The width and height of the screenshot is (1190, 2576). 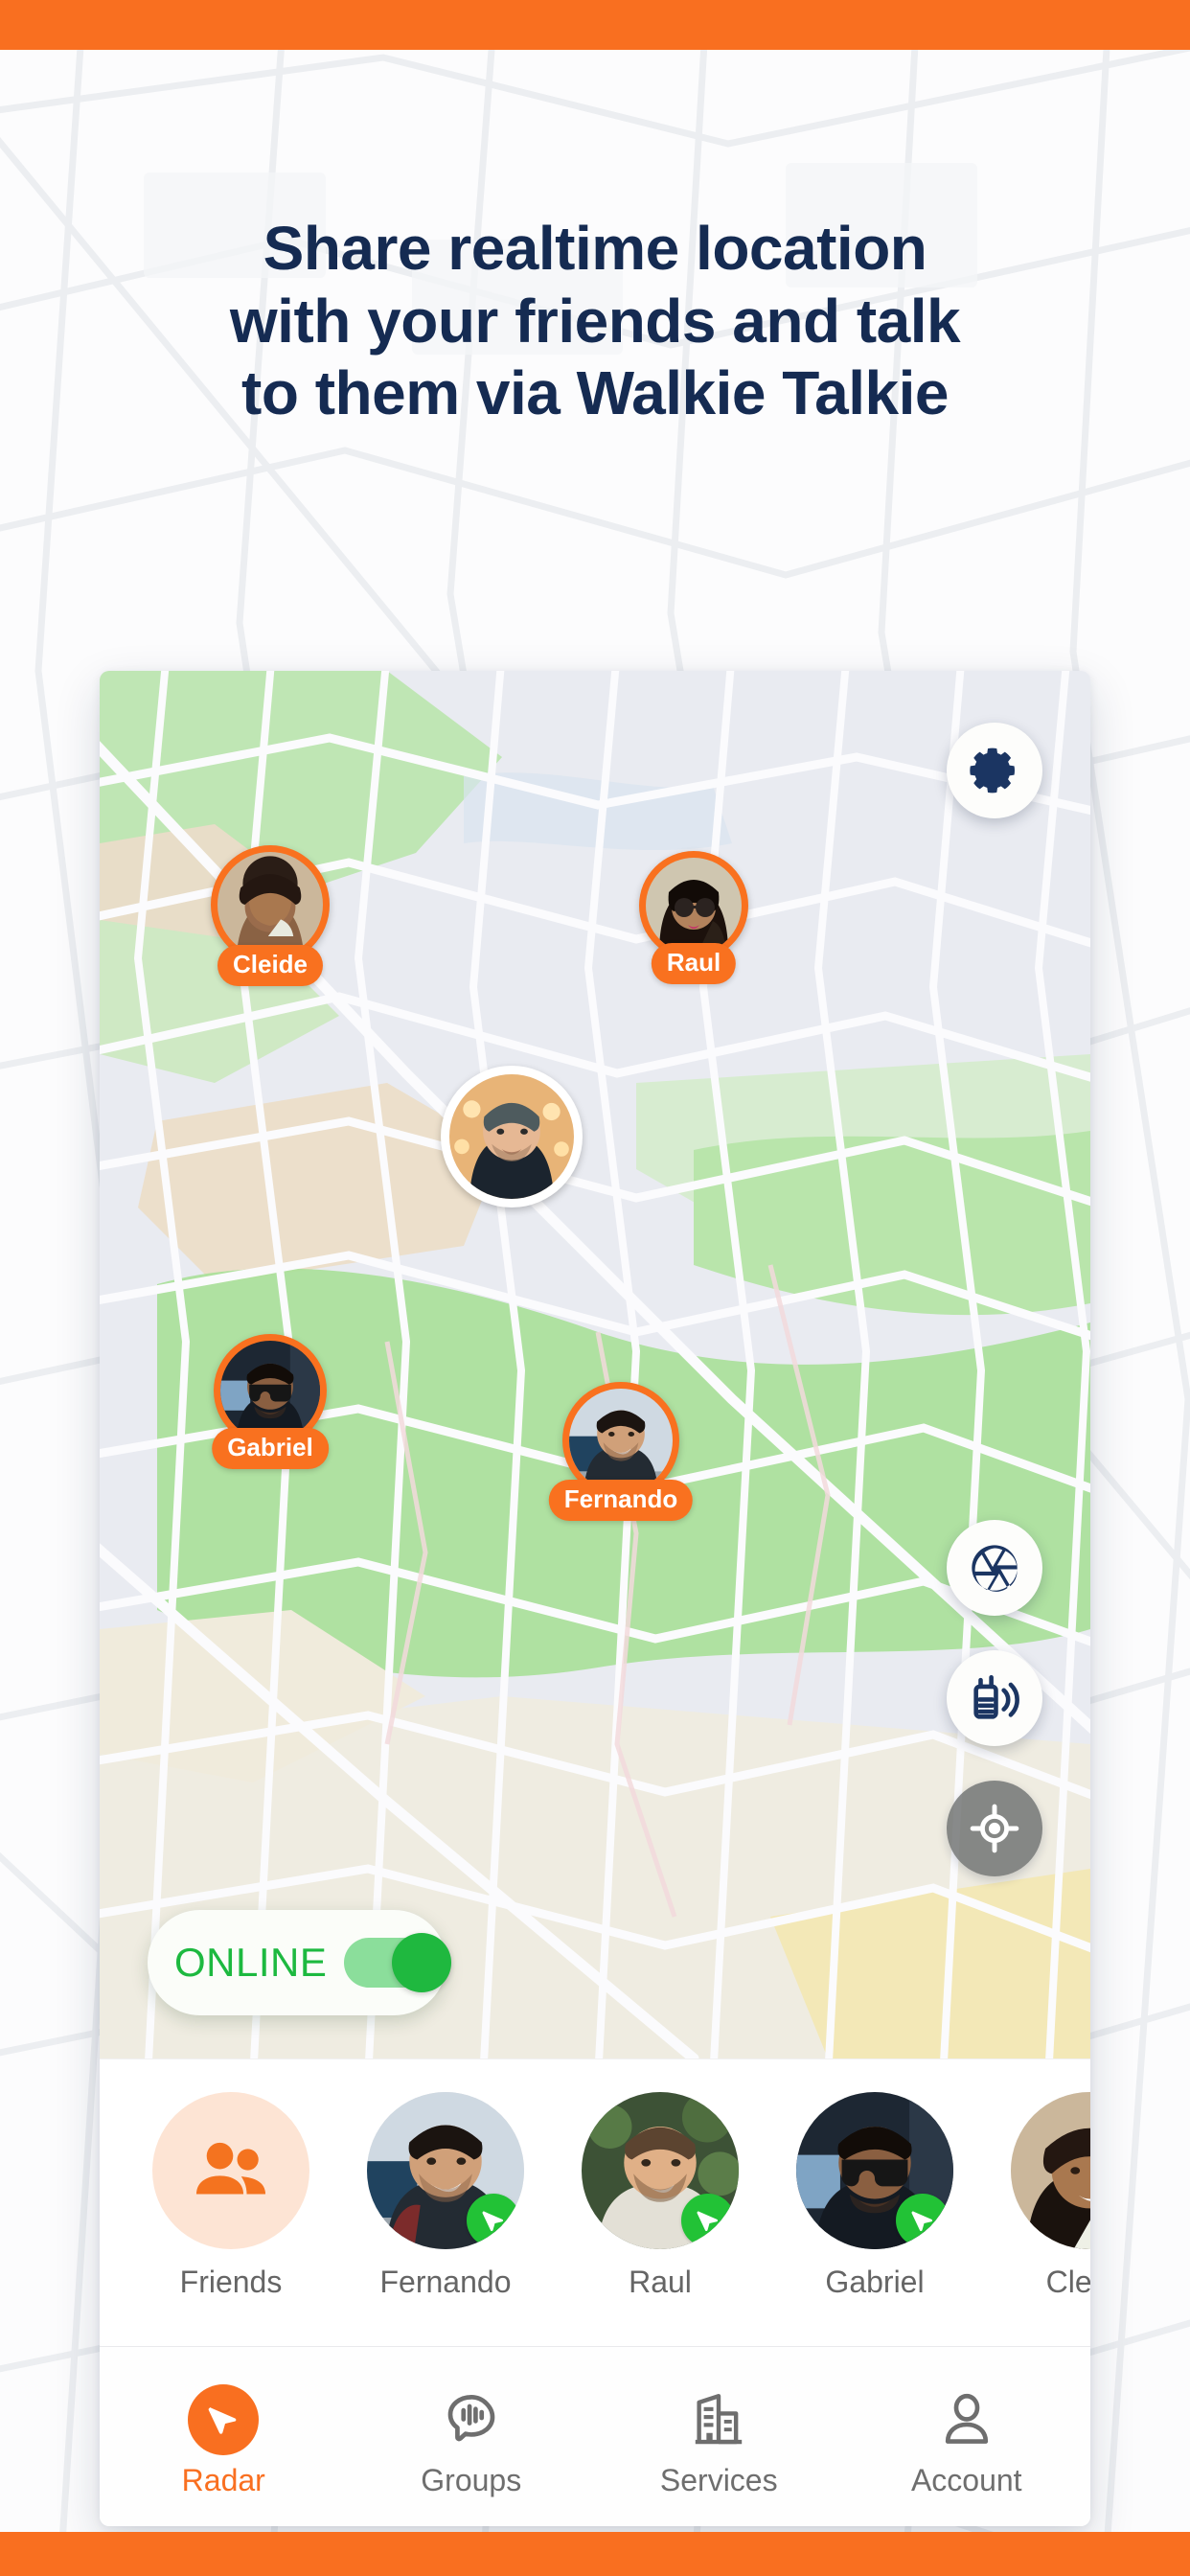 I want to click on radar-active-circle, so click(x=224, y=2419).